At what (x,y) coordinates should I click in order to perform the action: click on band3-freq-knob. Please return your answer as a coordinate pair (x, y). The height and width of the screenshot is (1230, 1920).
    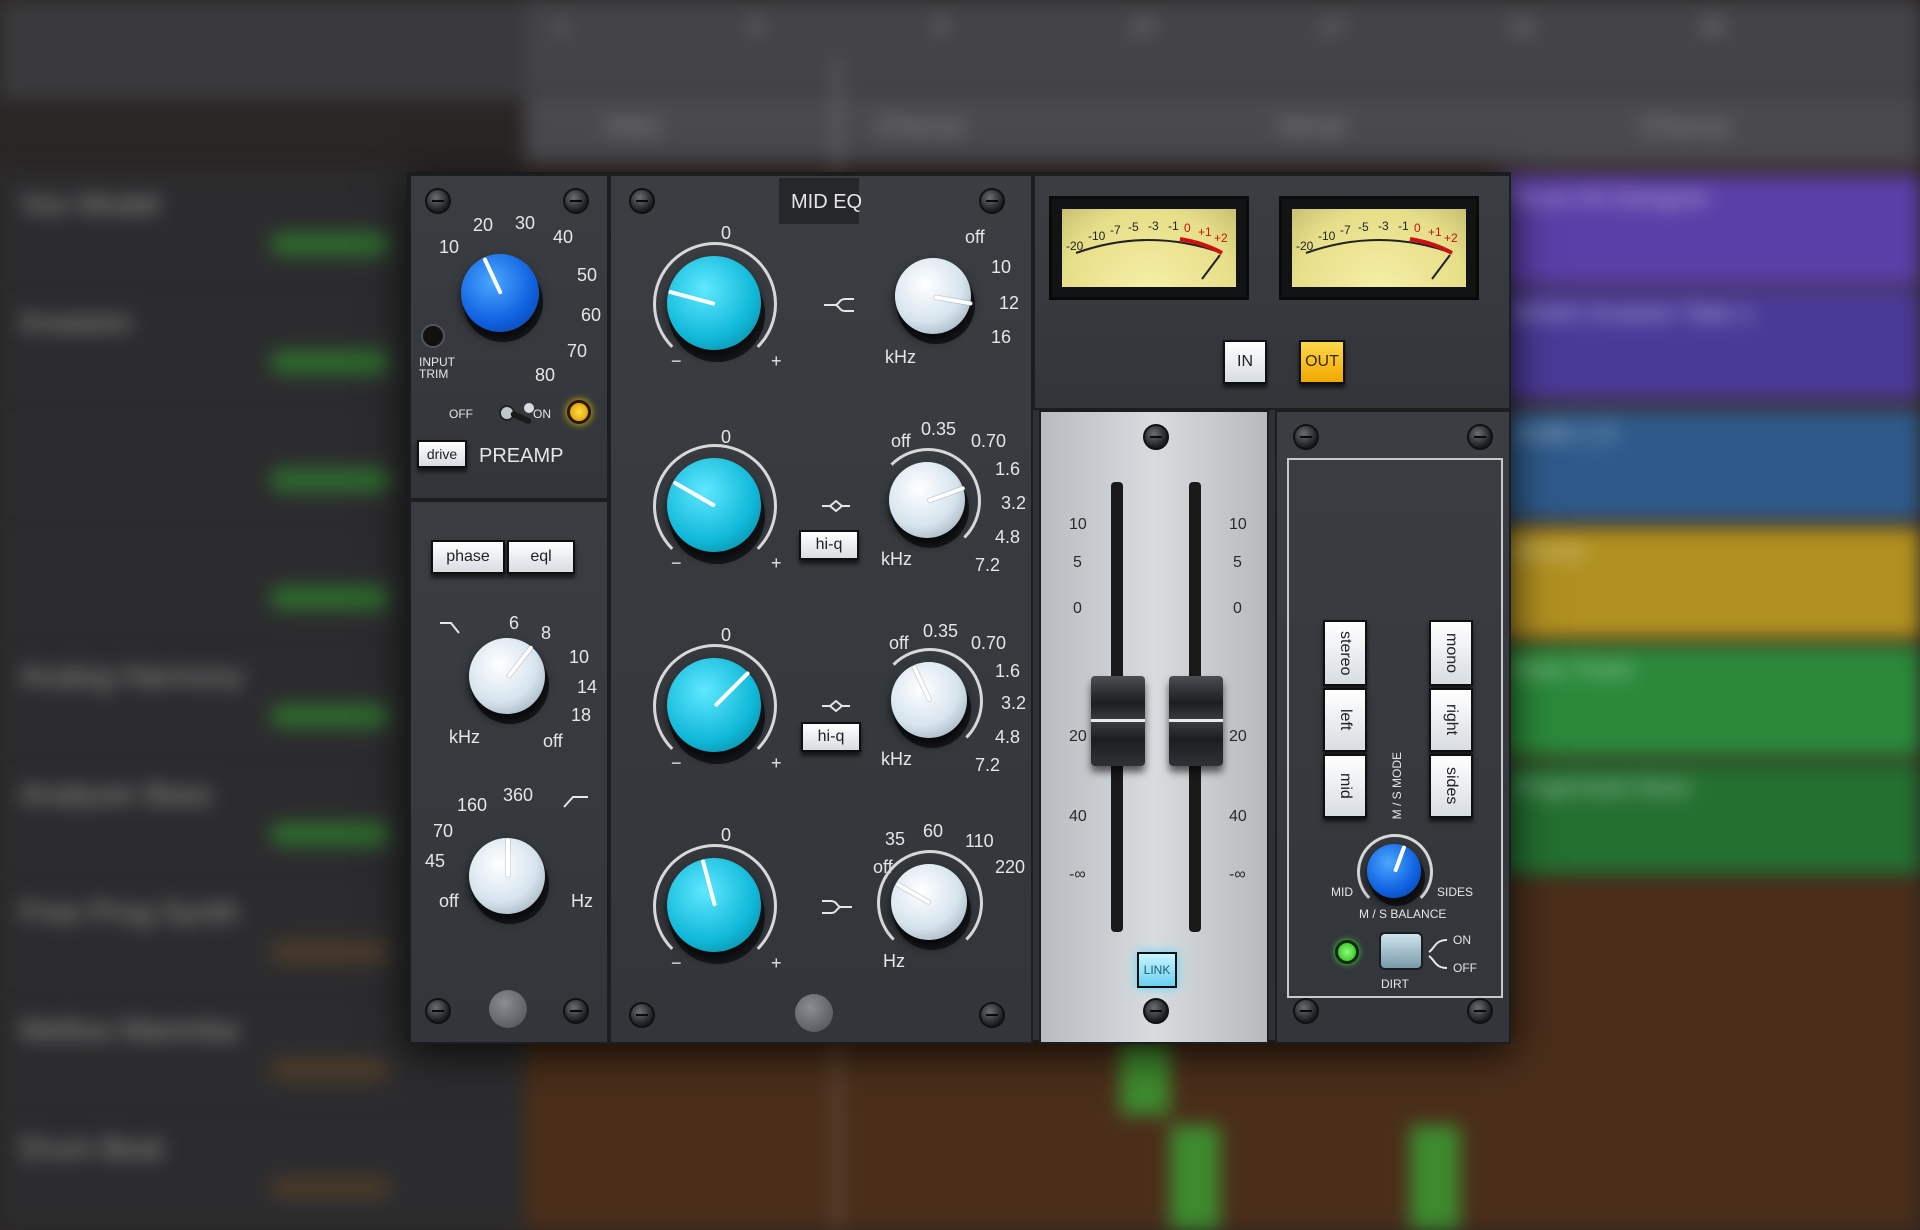
    Looking at the image, I should click on (930, 701).